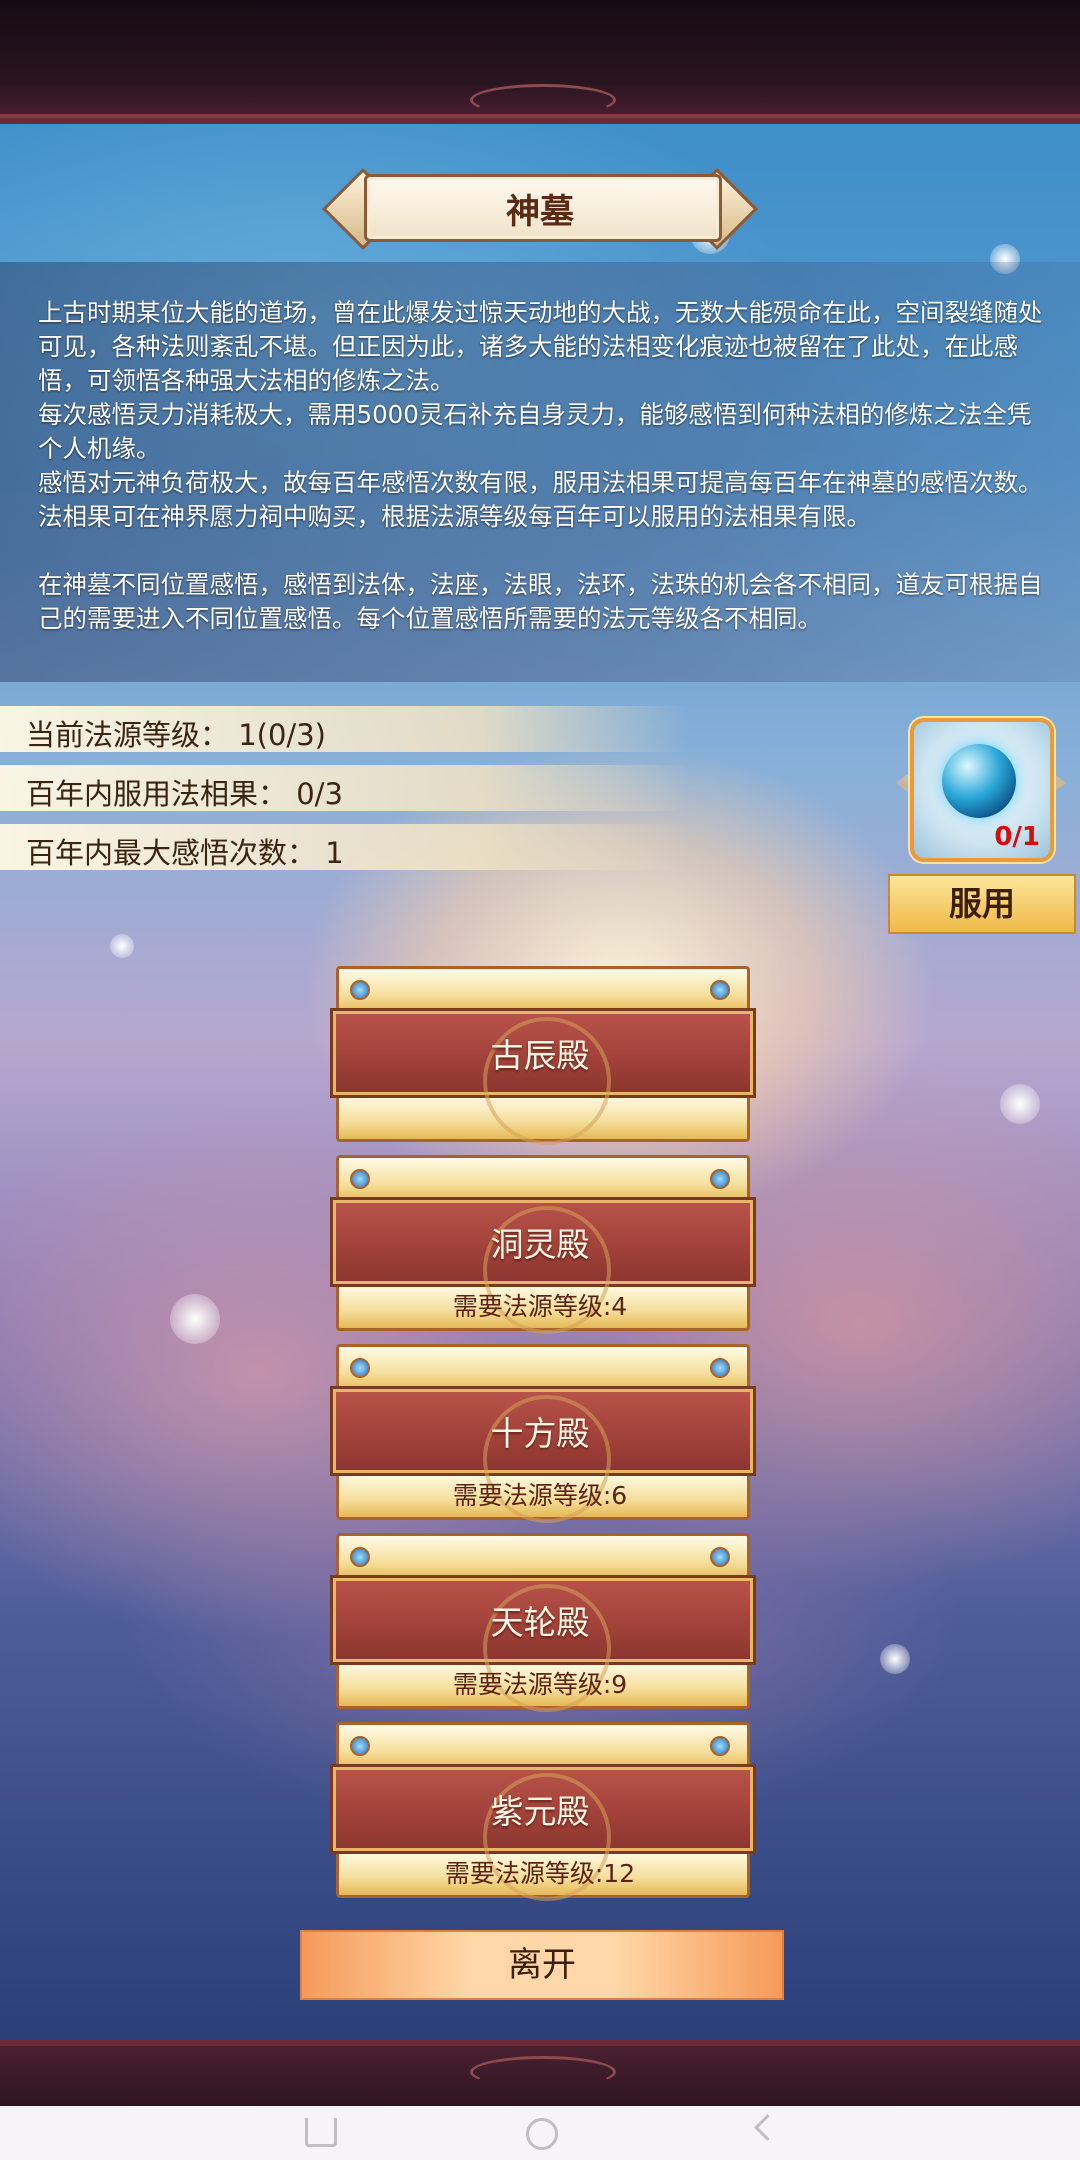 Image resolution: width=1080 pixels, height=2160 pixels. Describe the element at coordinates (540, 1433) in the screenshot. I see `hall-name: 十方殿` at that location.